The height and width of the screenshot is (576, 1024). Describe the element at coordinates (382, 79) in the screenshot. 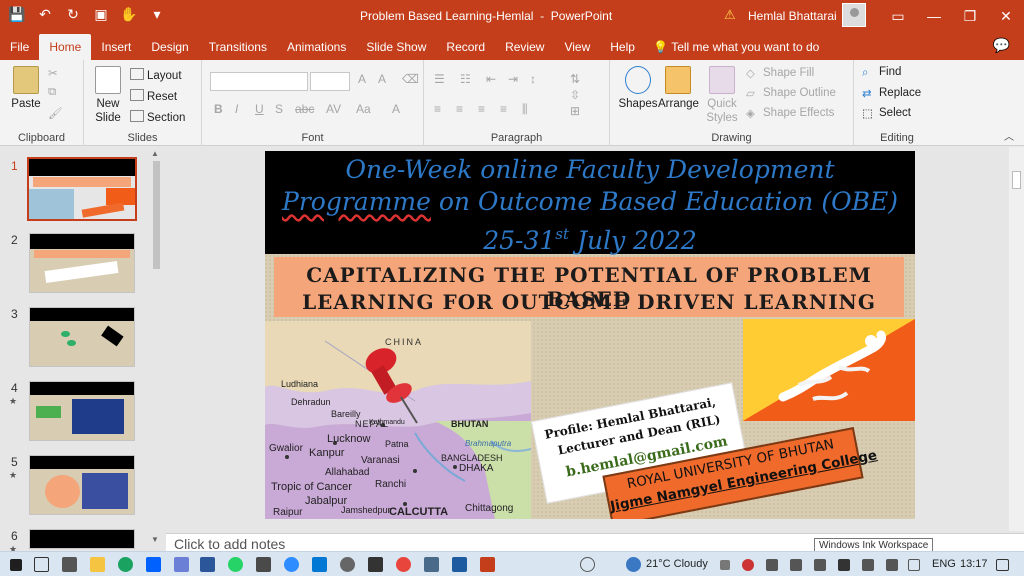

I see `decrease-font-icon: A` at that location.